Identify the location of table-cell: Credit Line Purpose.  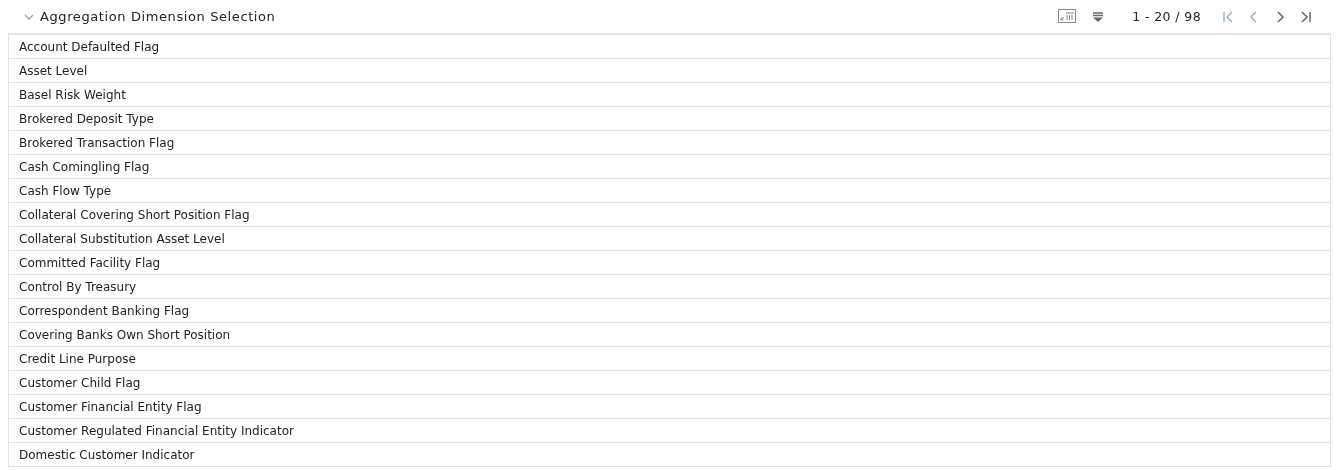
(77, 358).